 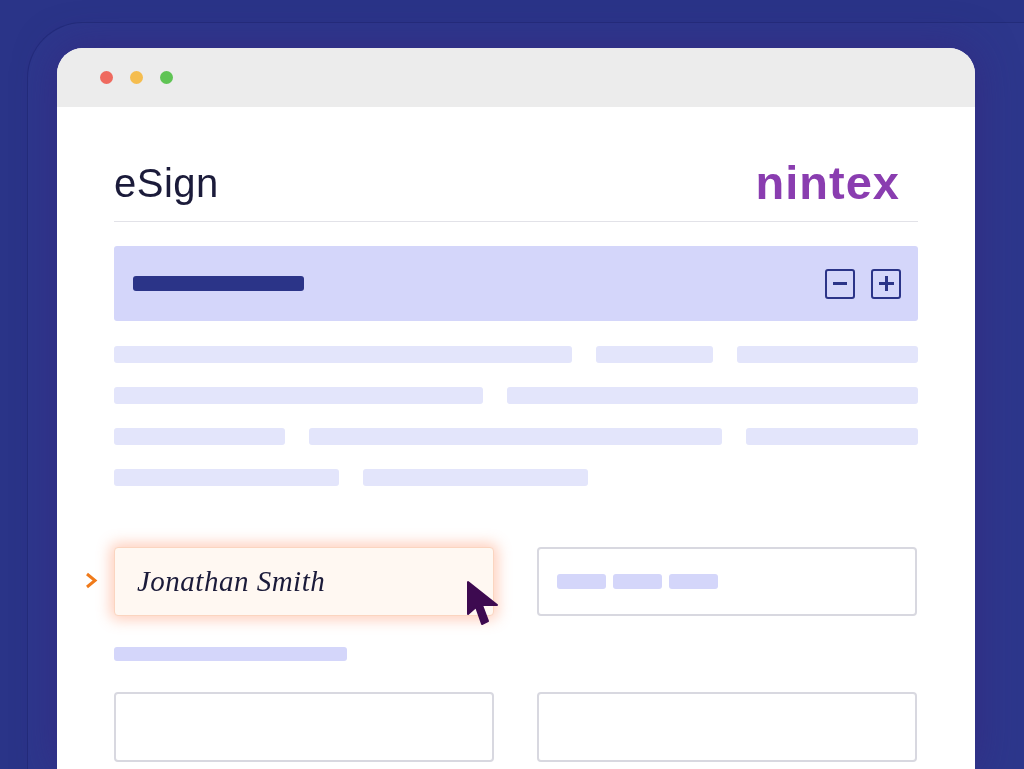 What do you see at coordinates (91, 580) in the screenshot?
I see `chevron-right-icon` at bounding box center [91, 580].